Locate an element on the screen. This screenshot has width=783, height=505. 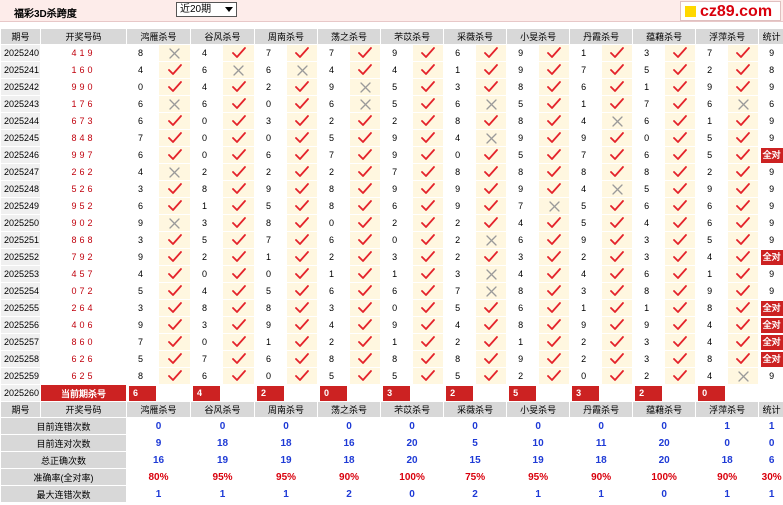
stats-value: 5 is located at coordinates (475, 443).